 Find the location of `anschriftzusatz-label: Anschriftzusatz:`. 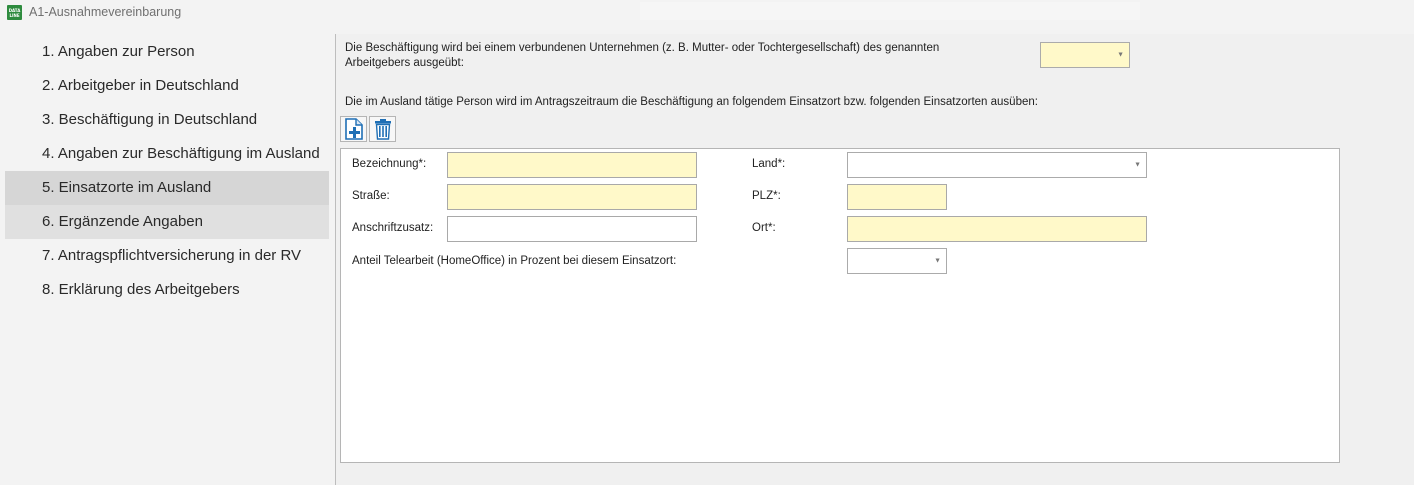

anschriftzusatz-label: Anschriftzusatz: is located at coordinates (393, 228).